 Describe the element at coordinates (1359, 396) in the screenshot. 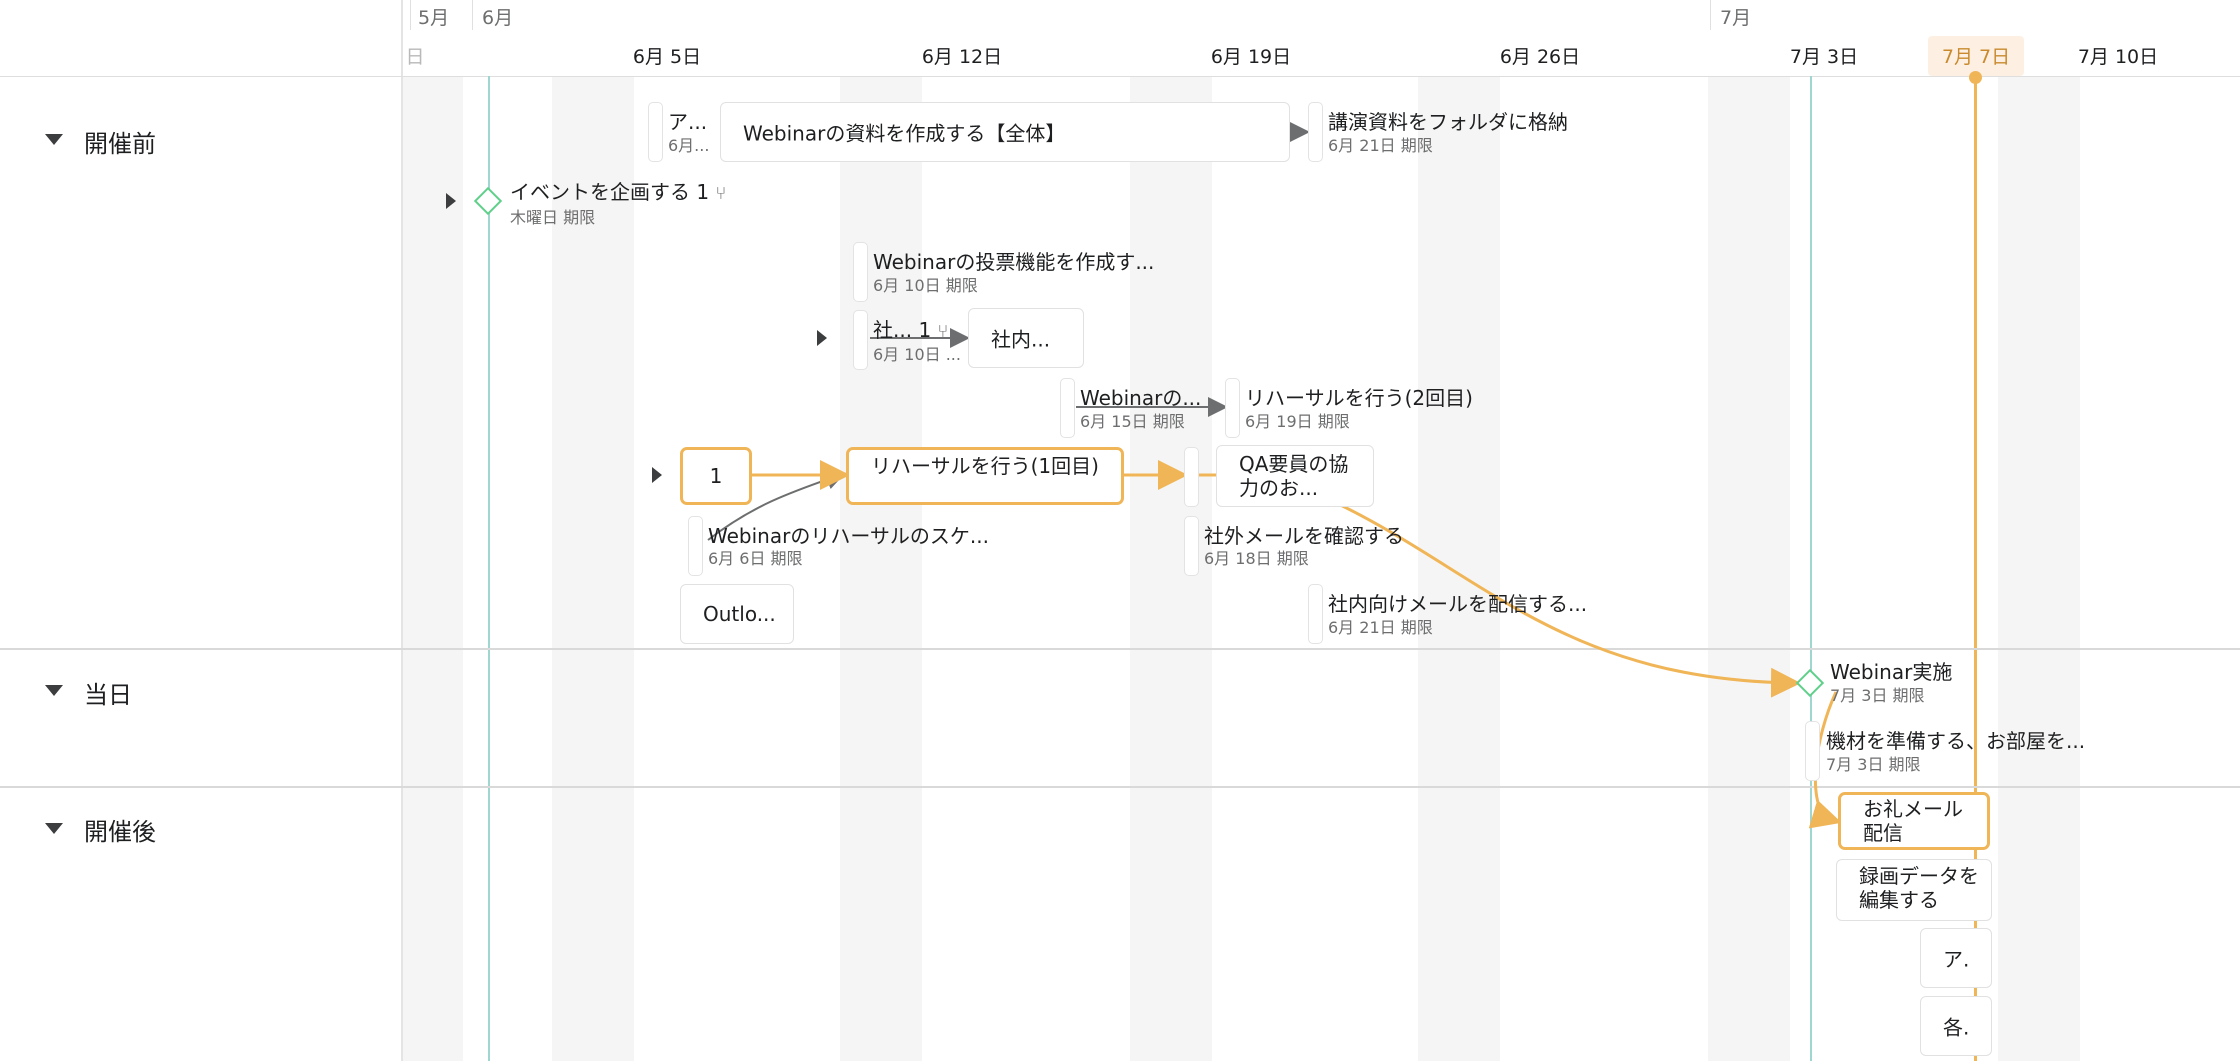

I see `task-title: リハーサルを行う(2回目)` at that location.